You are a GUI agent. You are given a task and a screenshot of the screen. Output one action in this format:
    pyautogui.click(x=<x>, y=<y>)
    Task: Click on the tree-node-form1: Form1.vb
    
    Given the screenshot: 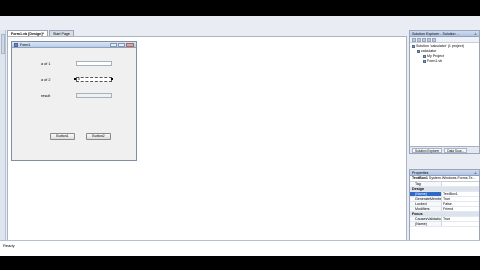 What is the action you would take?
    pyautogui.click(x=444, y=61)
    